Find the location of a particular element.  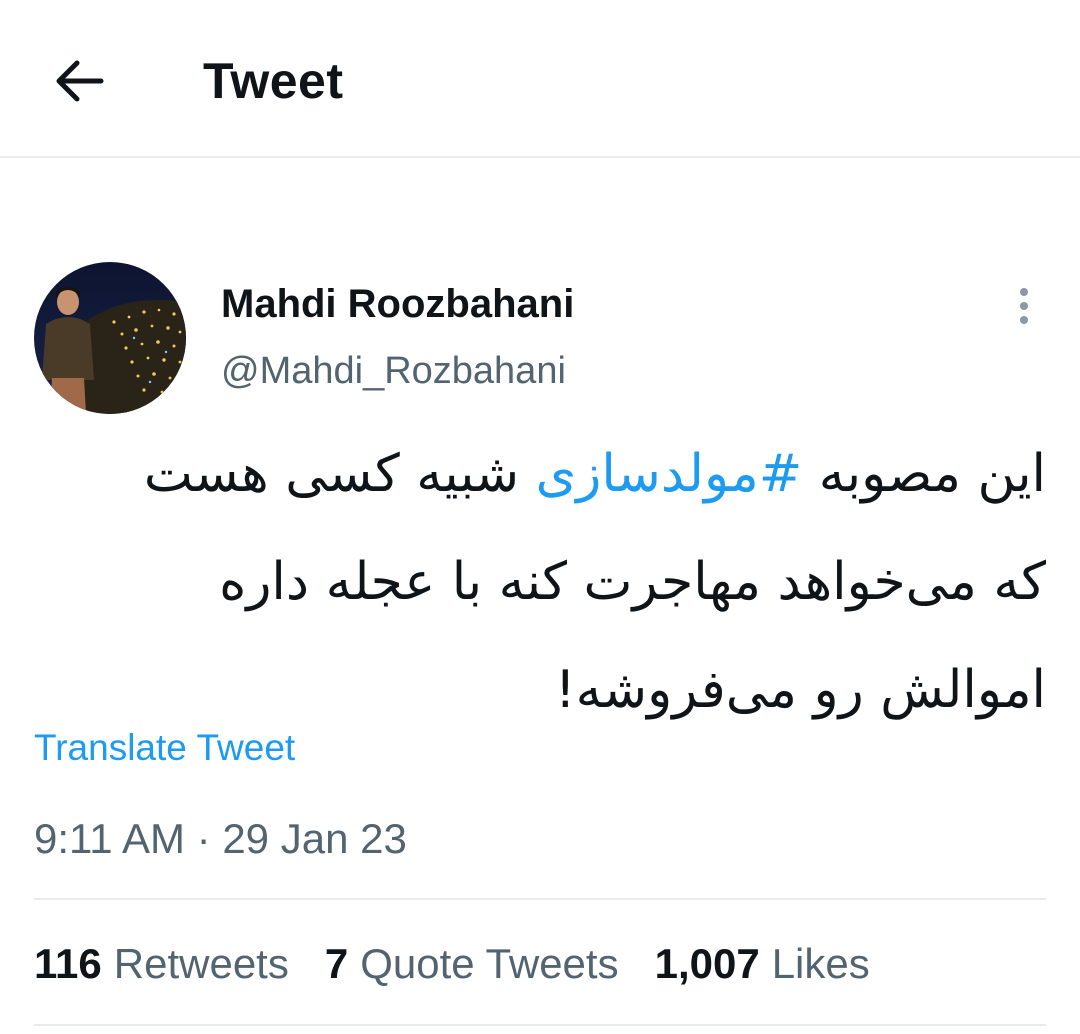

tweet-date: 29 Jan 23 is located at coordinates (314, 838).